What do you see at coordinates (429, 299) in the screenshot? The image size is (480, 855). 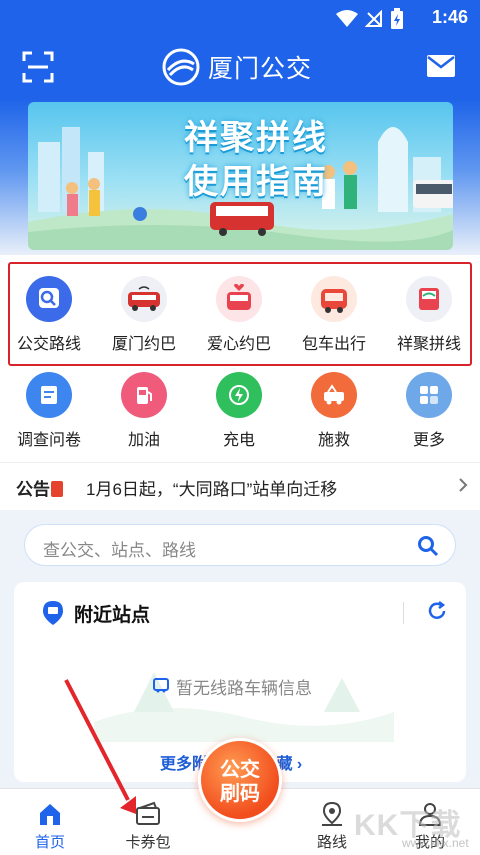 I see `shared-line-icon` at bounding box center [429, 299].